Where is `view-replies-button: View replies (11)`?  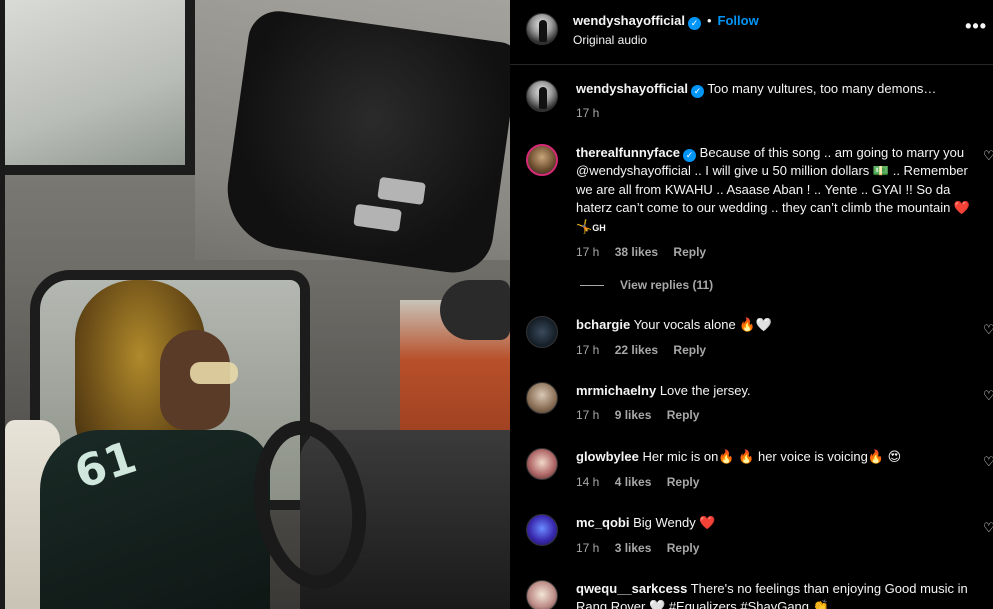 view-replies-button: View replies (11) is located at coordinates (646, 285).